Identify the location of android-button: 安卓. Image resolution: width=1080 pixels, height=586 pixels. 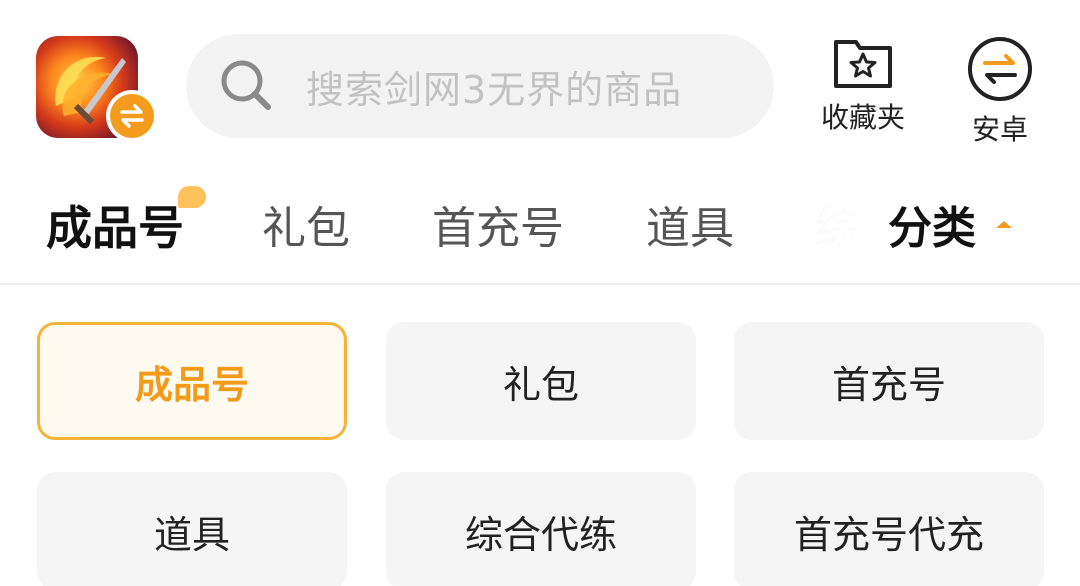
(1000, 92).